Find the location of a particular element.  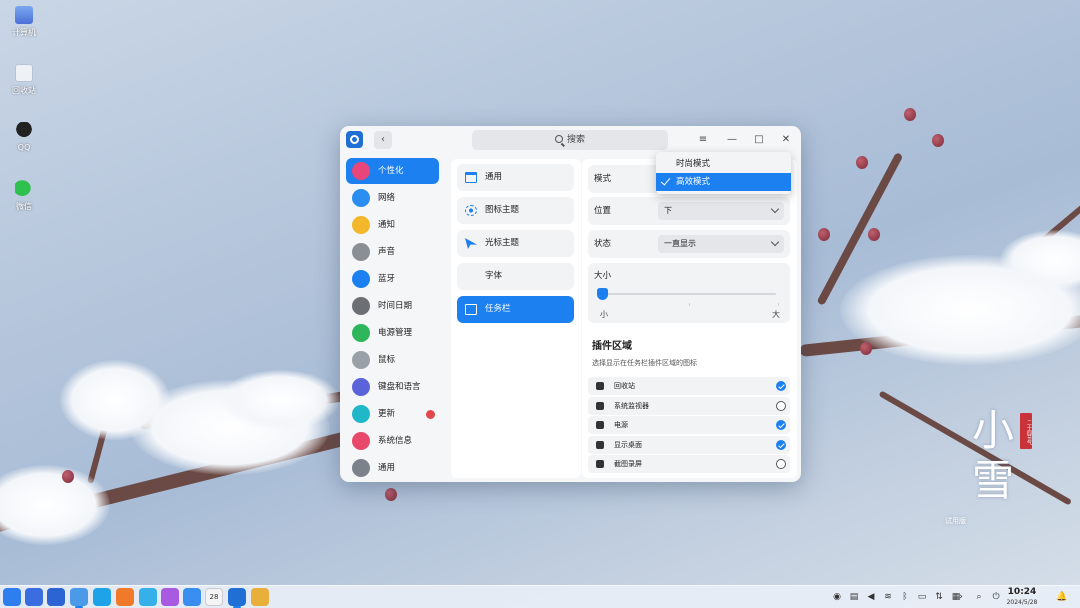

sidebar-item: 时间日期 is located at coordinates (392, 306).